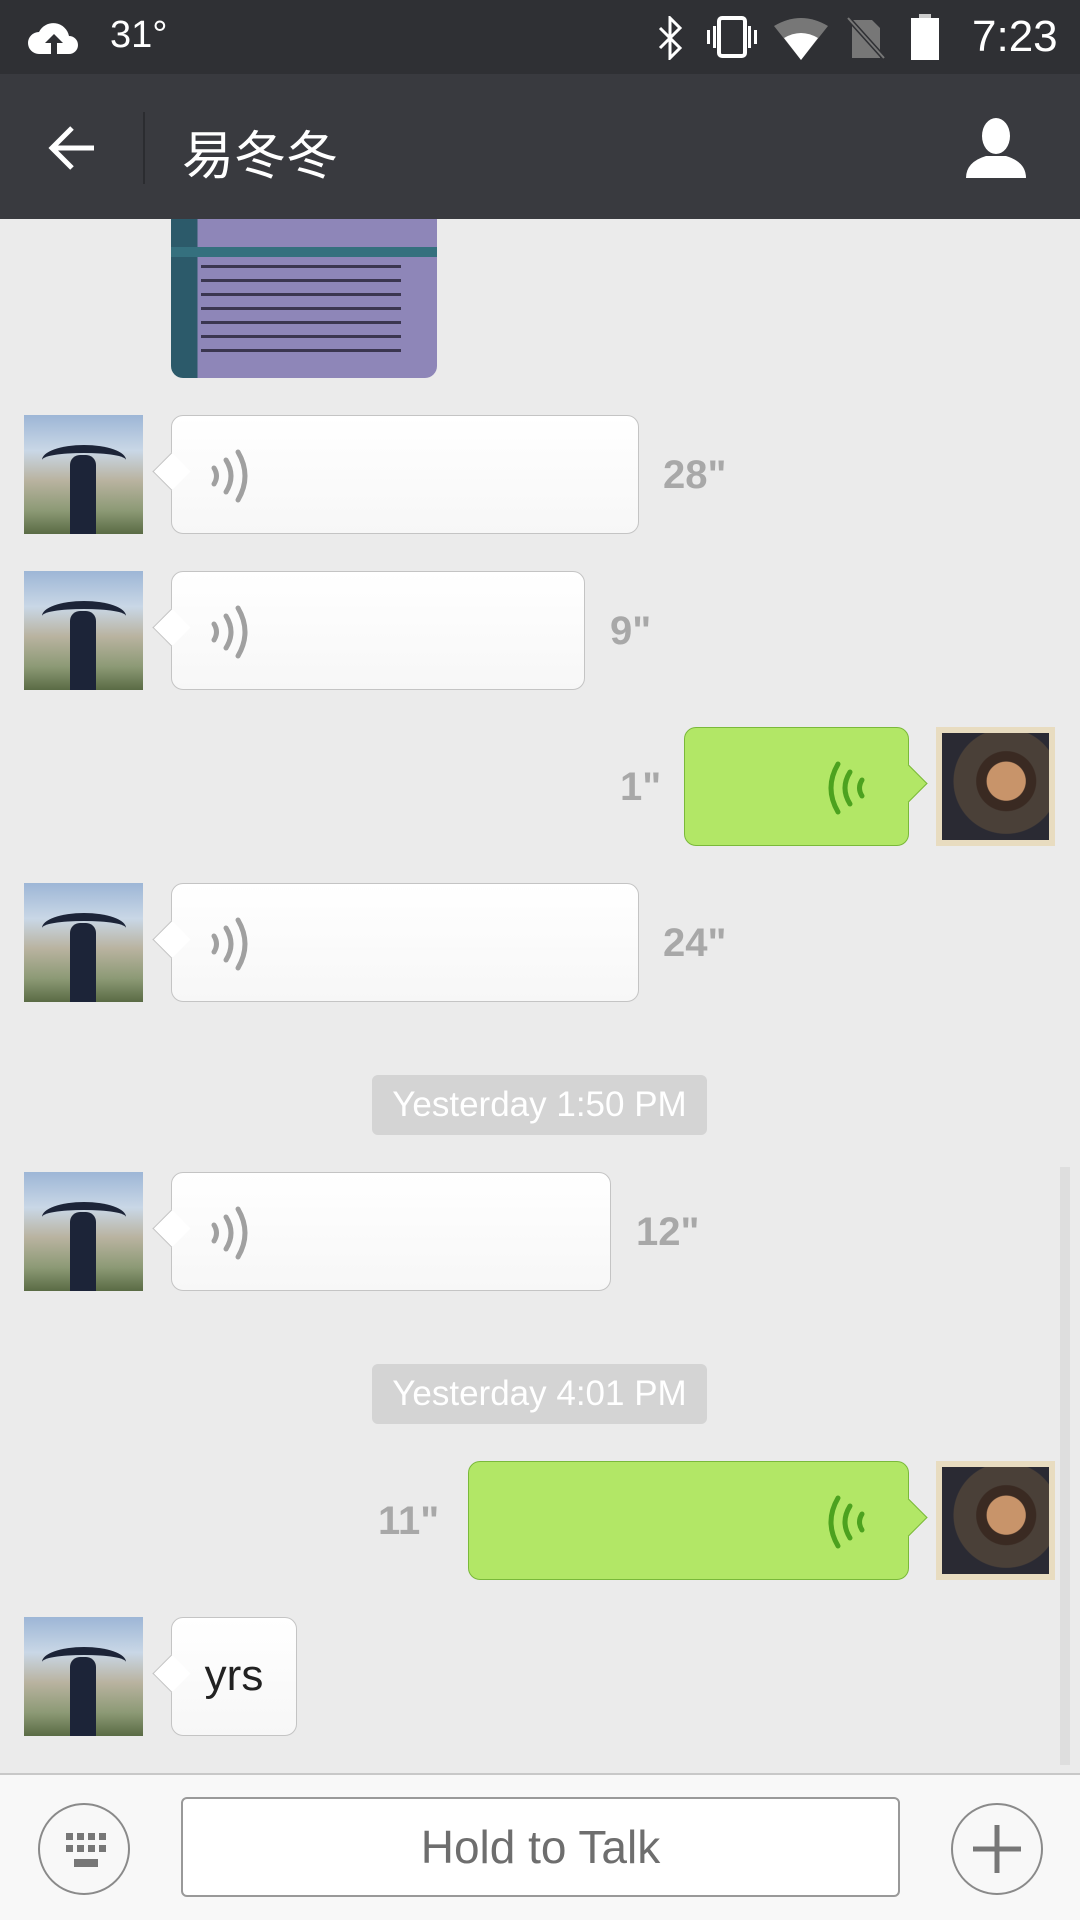 The width and height of the screenshot is (1080, 1920). I want to click on text-message: yrs, so click(234, 1676).